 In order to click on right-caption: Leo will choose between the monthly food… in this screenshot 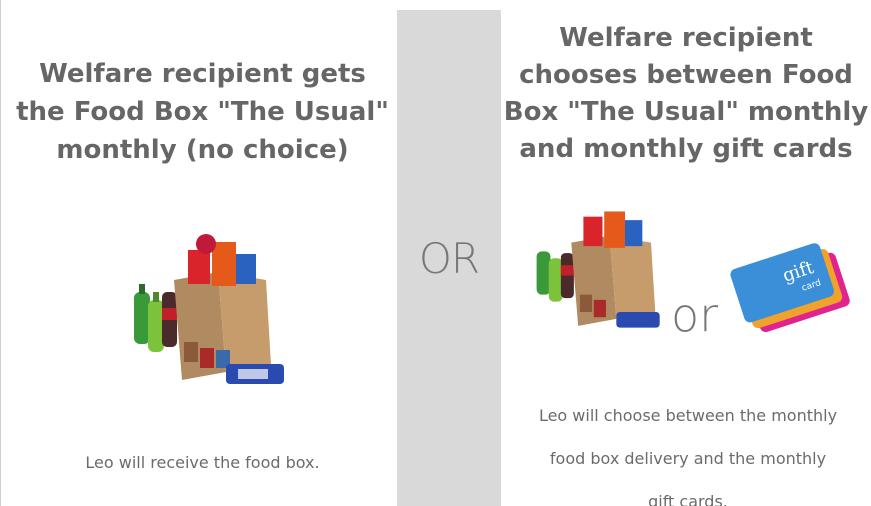, I will do `click(686, 450)`.